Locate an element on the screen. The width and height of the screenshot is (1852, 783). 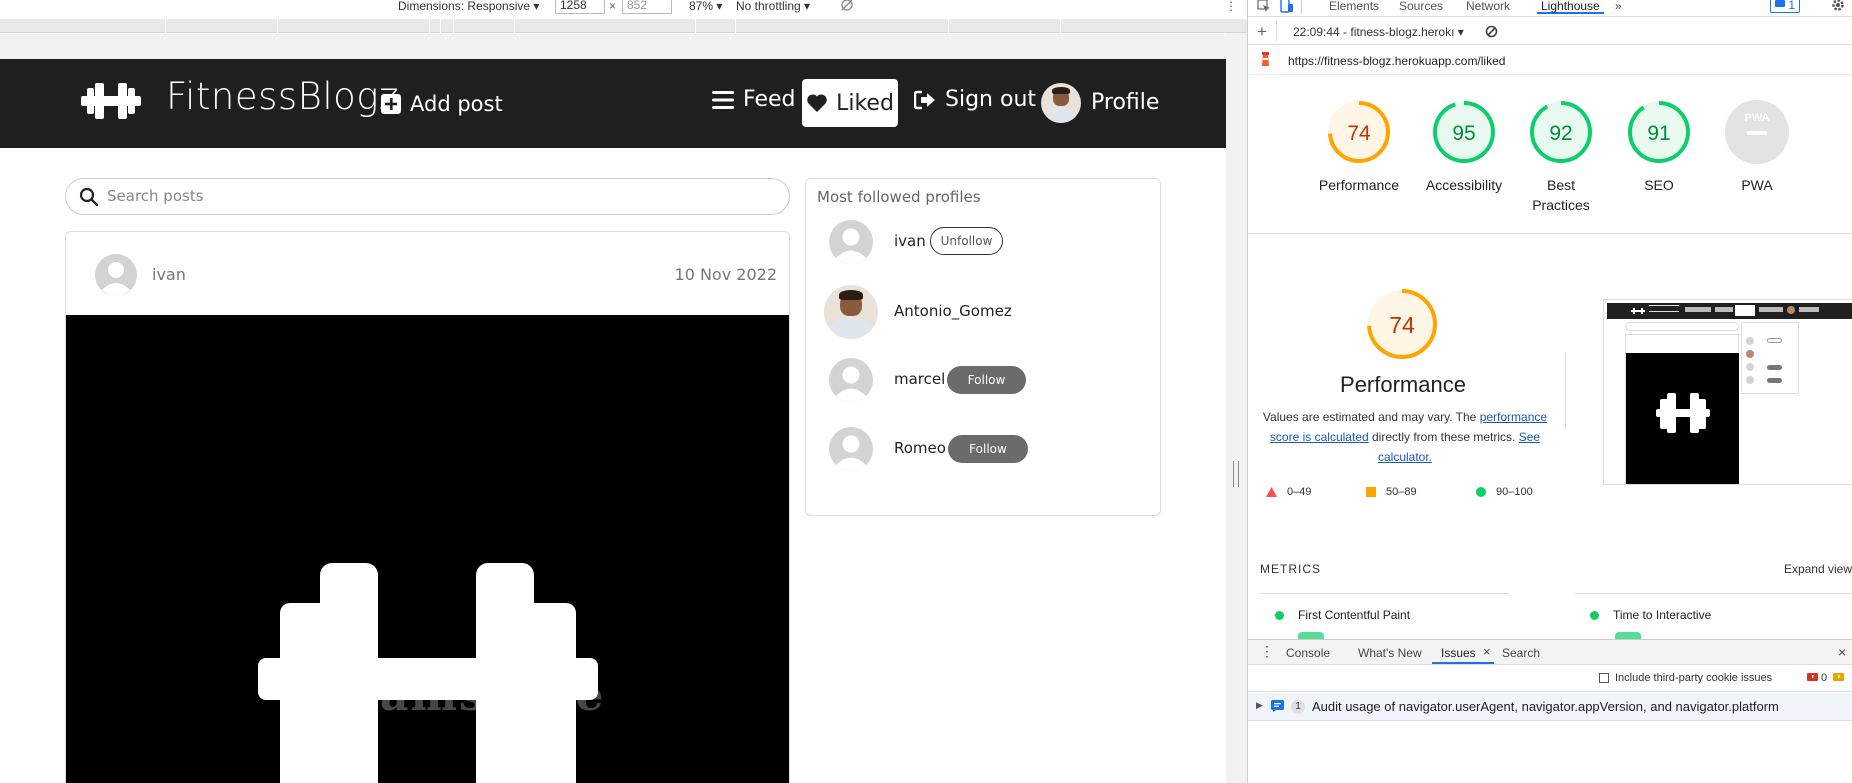
settings-gear-icon is located at coordinates (1838, 7).